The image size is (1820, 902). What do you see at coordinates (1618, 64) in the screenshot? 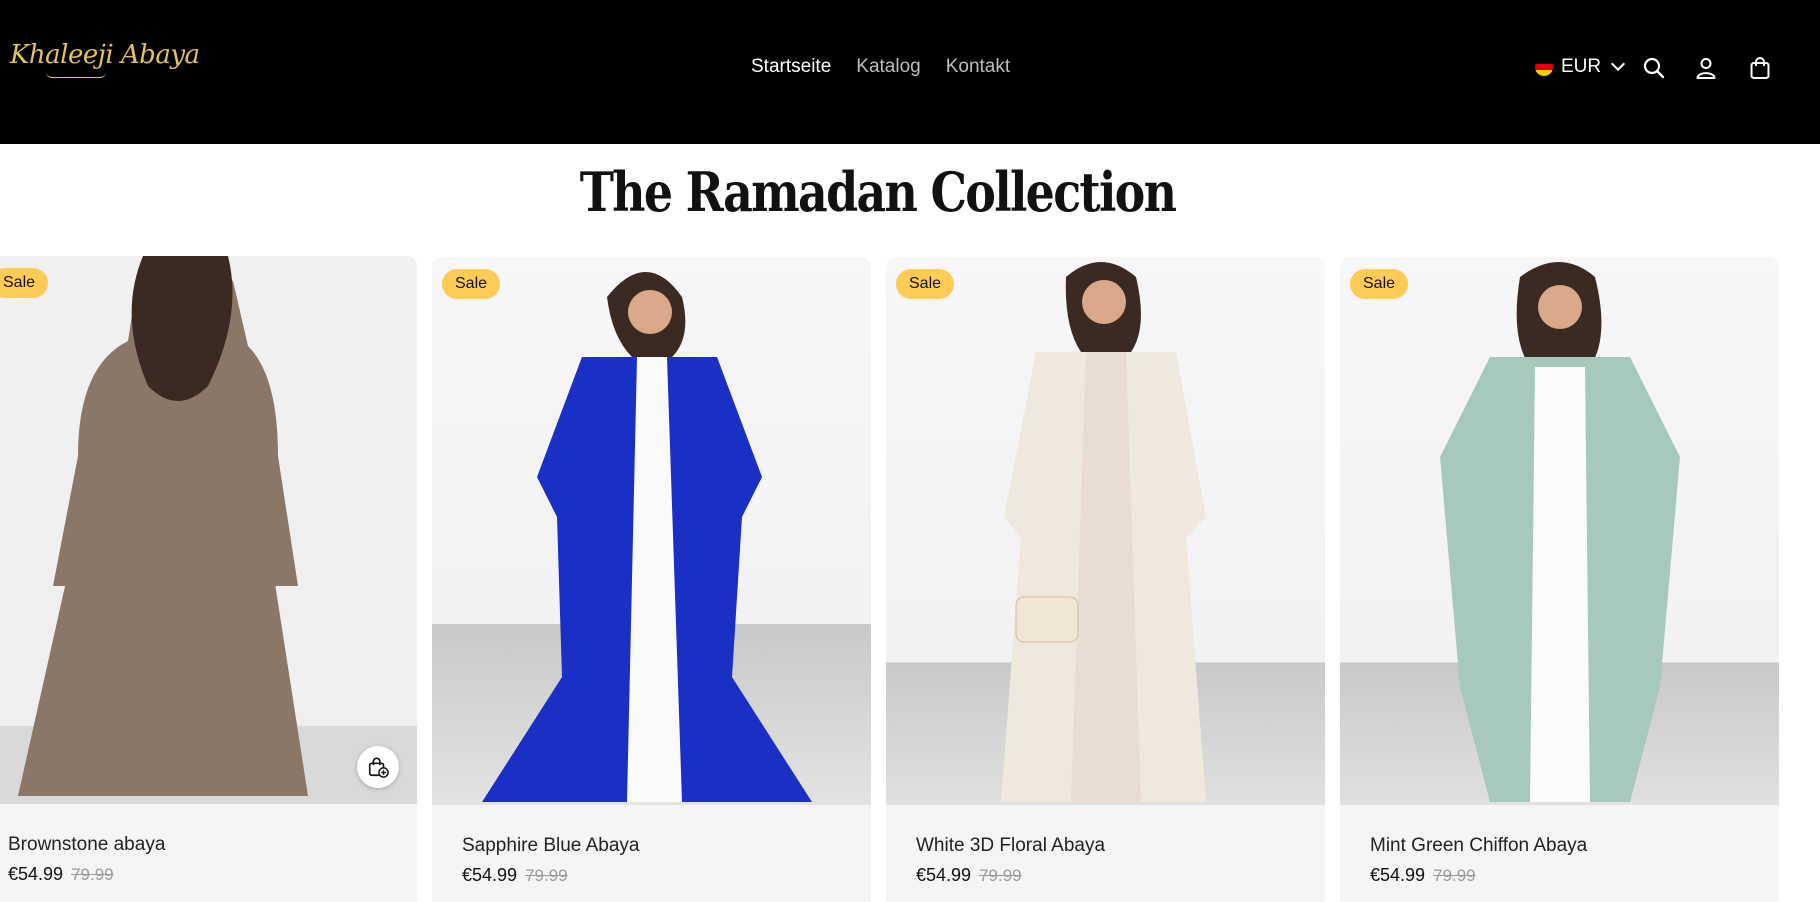
I see `chevron-down-icon` at bounding box center [1618, 64].